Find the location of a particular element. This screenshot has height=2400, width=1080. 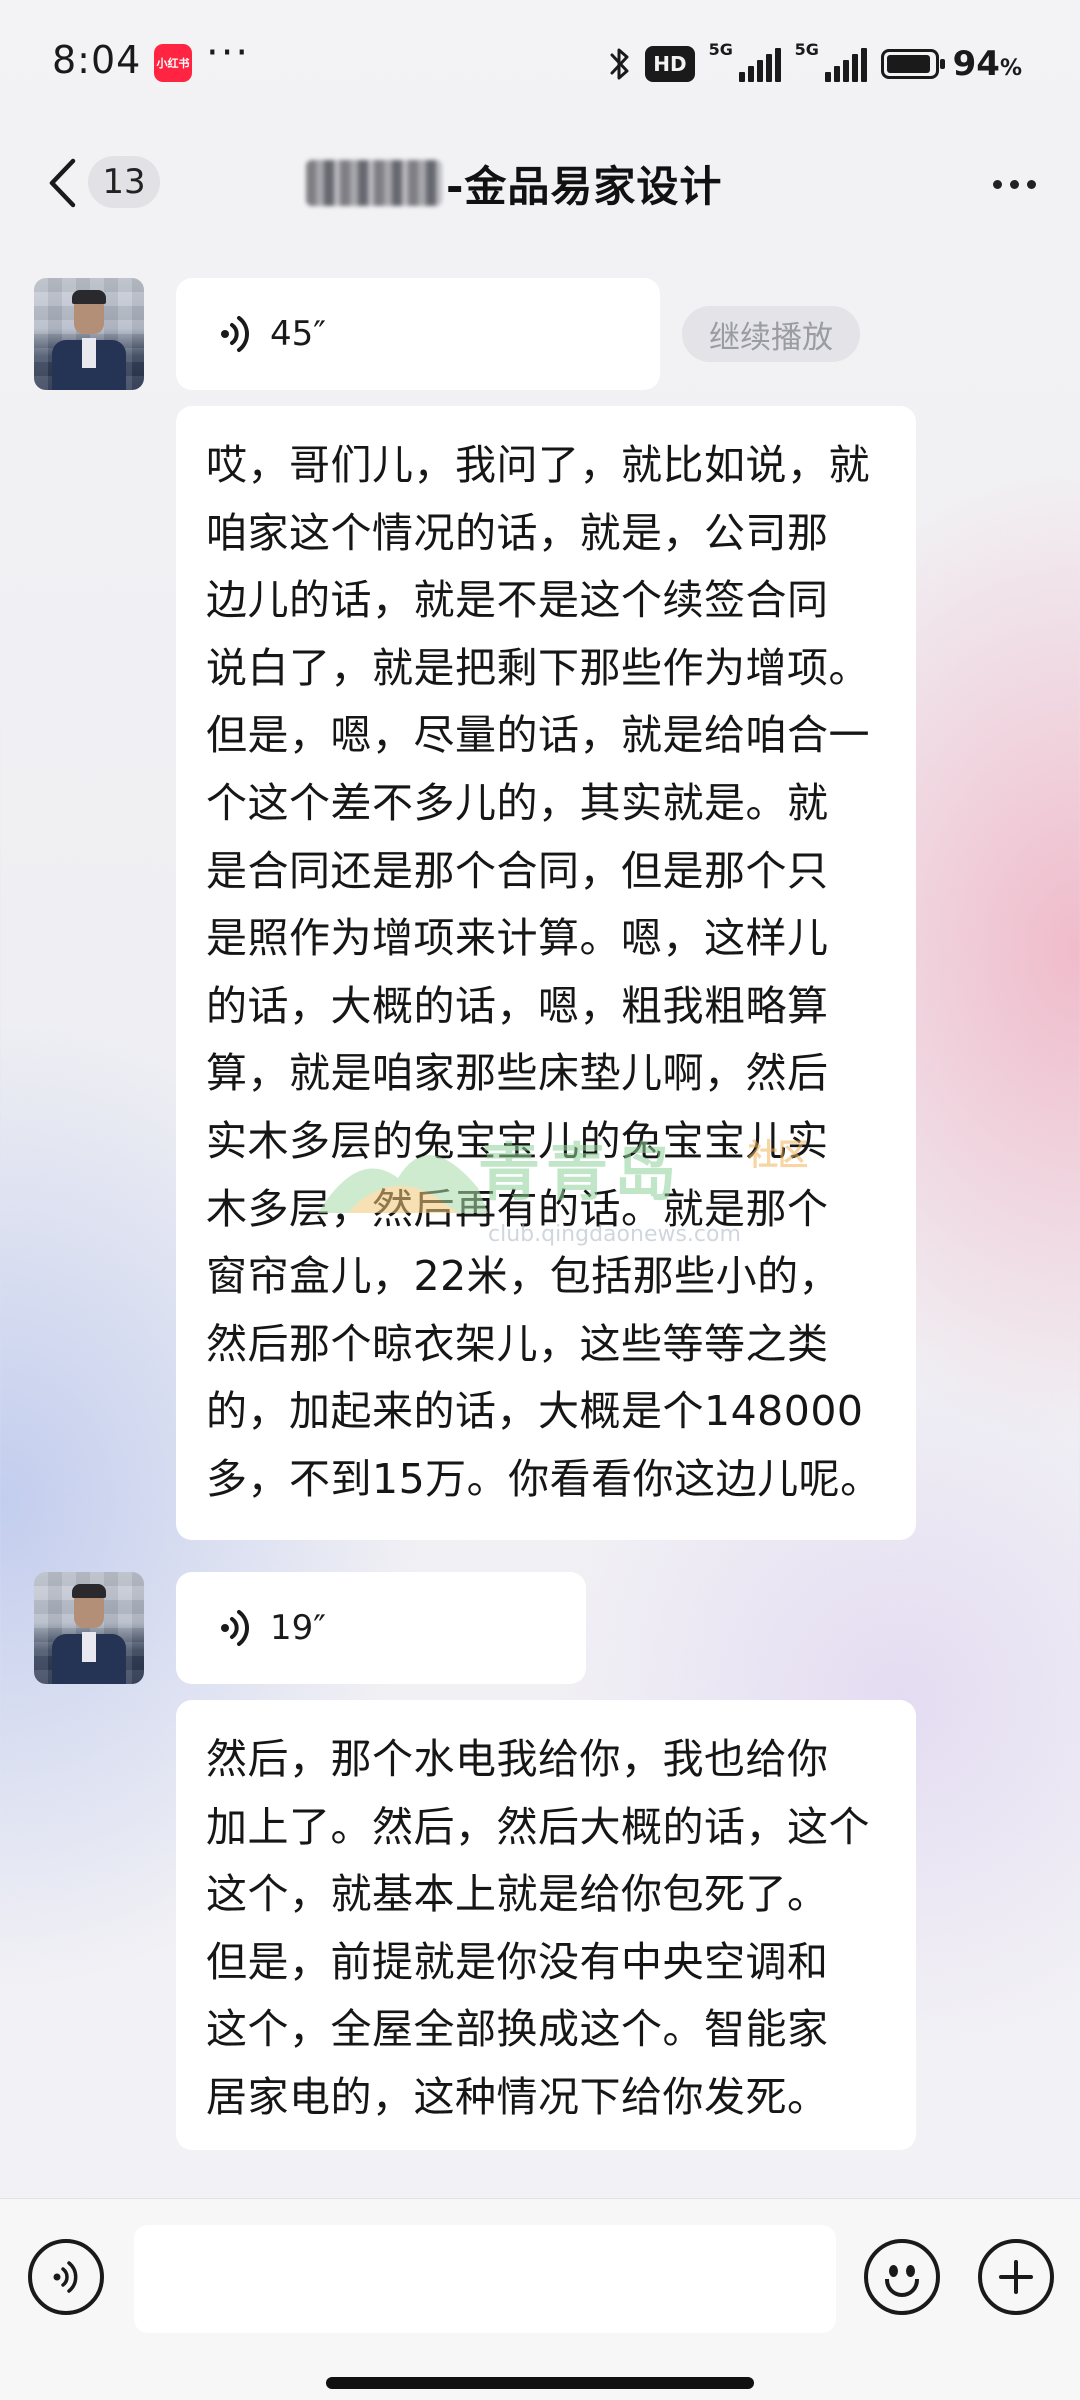

status-bar: 8:04 小红书 ··· HD 5G 5G 94% is located at coordinates (540, 64).